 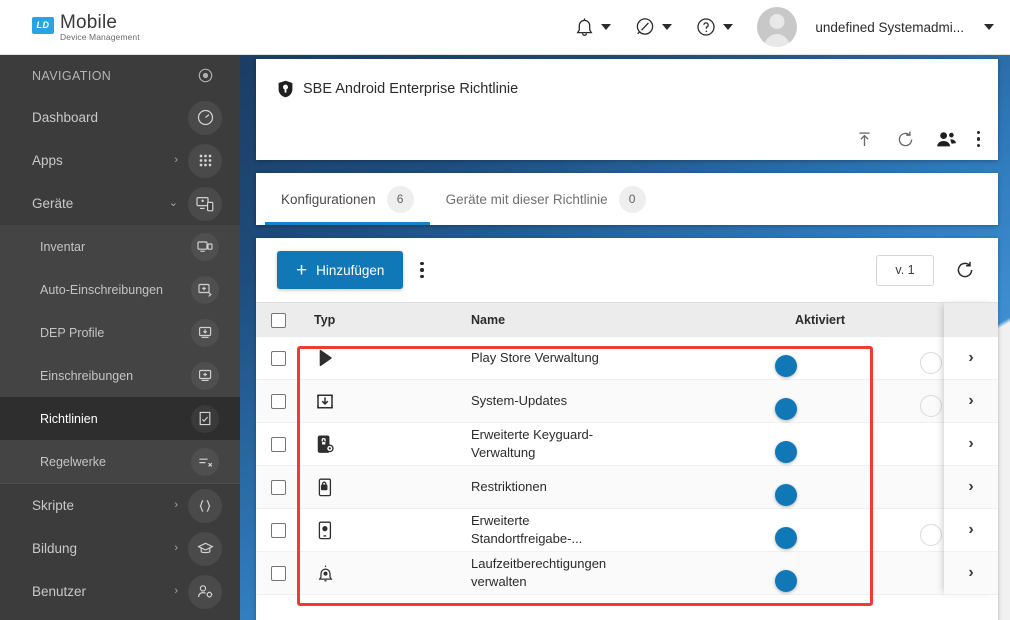 What do you see at coordinates (947, 139) in the screenshot?
I see `assign-users-icon` at bounding box center [947, 139].